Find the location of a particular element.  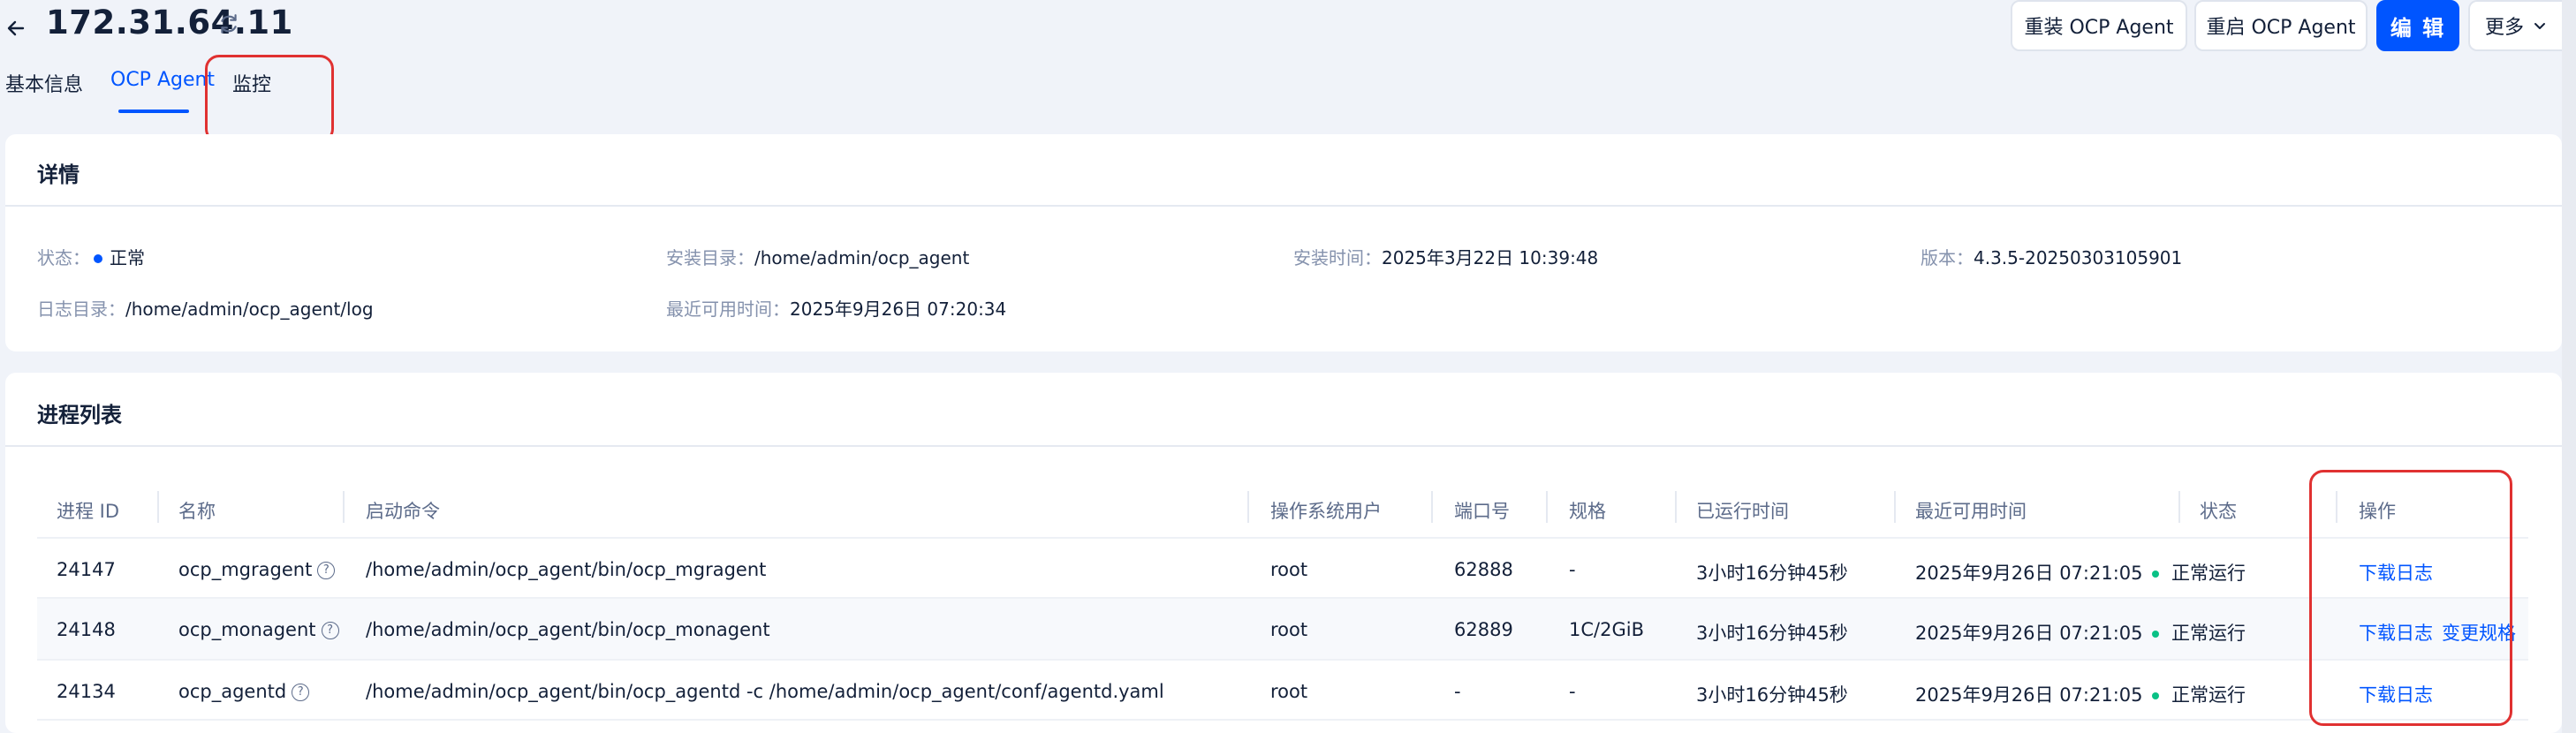

last-available-field: 最近可用时间：2025年9月26日 07:20:34 is located at coordinates (836, 308).